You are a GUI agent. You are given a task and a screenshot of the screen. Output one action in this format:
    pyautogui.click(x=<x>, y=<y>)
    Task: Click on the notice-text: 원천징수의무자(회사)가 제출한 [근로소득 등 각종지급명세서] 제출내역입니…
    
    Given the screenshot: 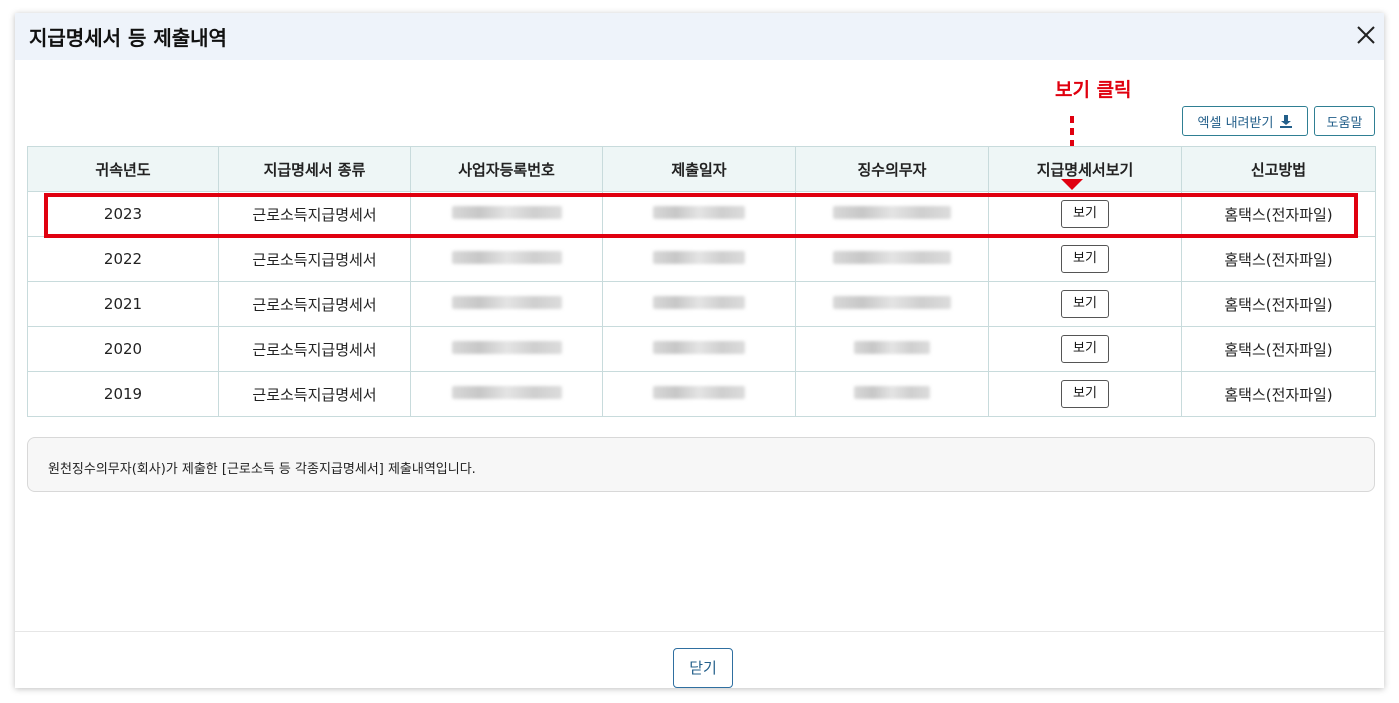 What is the action you would take?
    pyautogui.click(x=262, y=469)
    